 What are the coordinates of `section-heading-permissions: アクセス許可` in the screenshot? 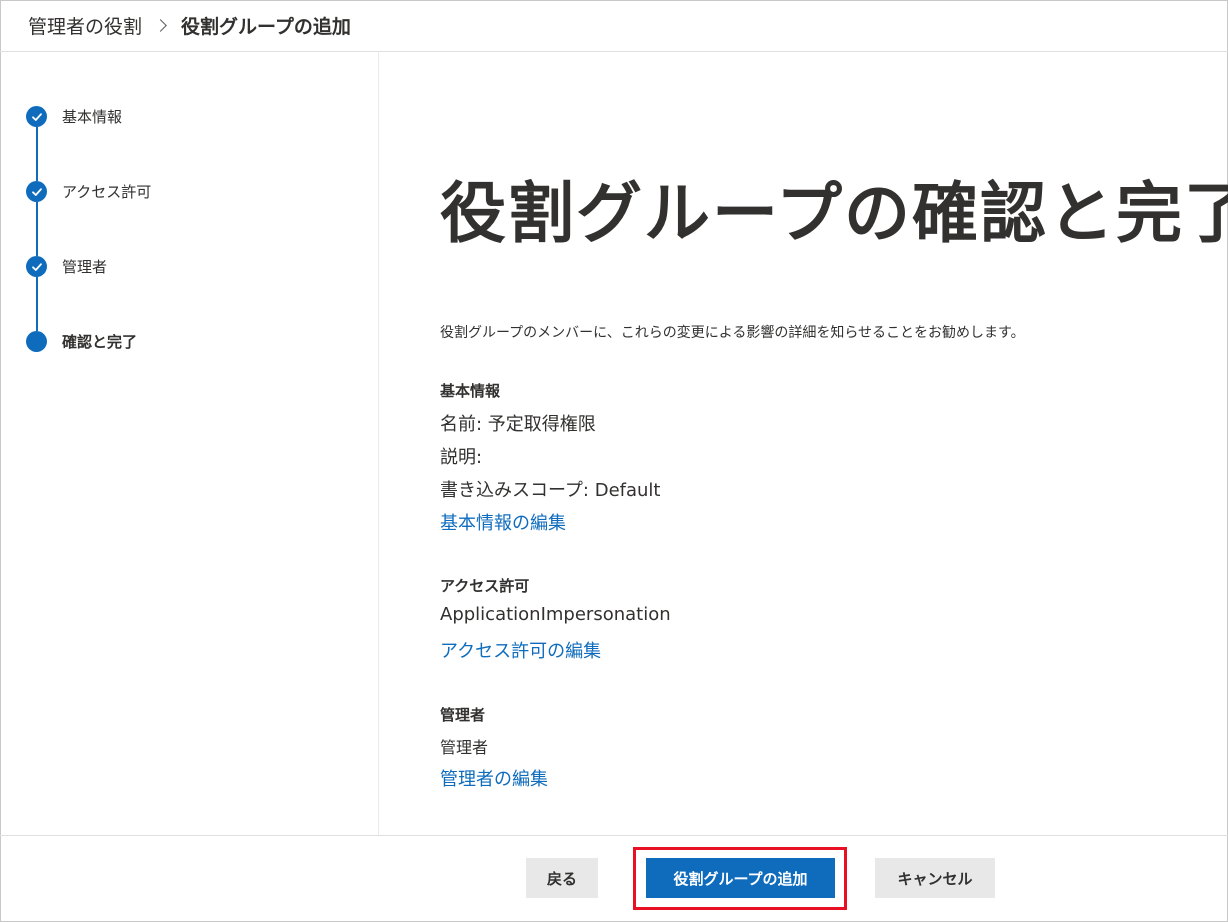 It's located at (485, 586).